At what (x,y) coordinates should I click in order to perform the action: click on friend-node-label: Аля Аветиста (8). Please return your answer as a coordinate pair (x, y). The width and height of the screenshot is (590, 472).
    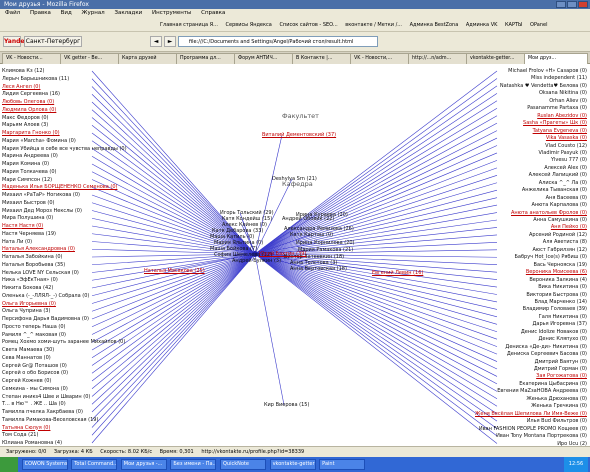
    Looking at the image, I should click on (565, 242).